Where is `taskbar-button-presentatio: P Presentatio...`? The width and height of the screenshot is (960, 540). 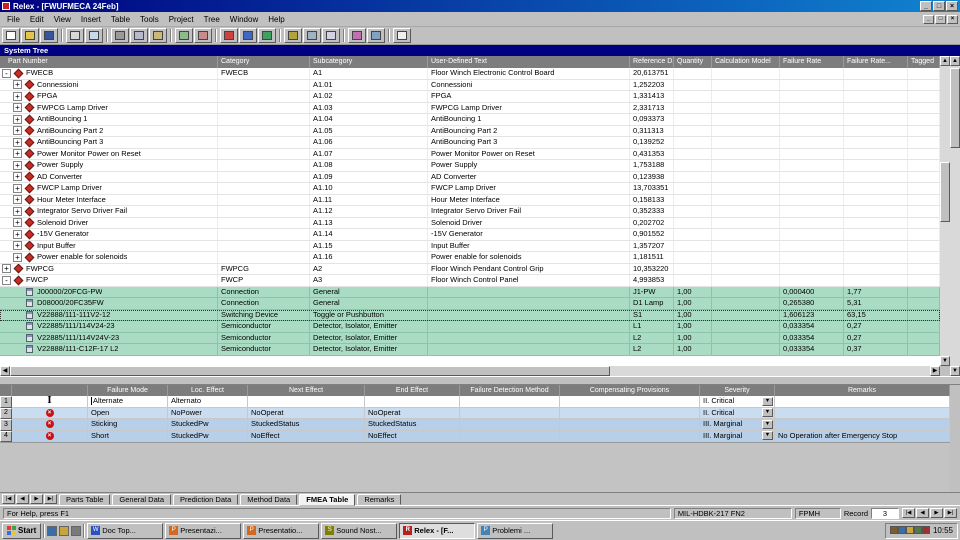
taskbar-button-presentatio: P Presentatio... is located at coordinates (281, 530).